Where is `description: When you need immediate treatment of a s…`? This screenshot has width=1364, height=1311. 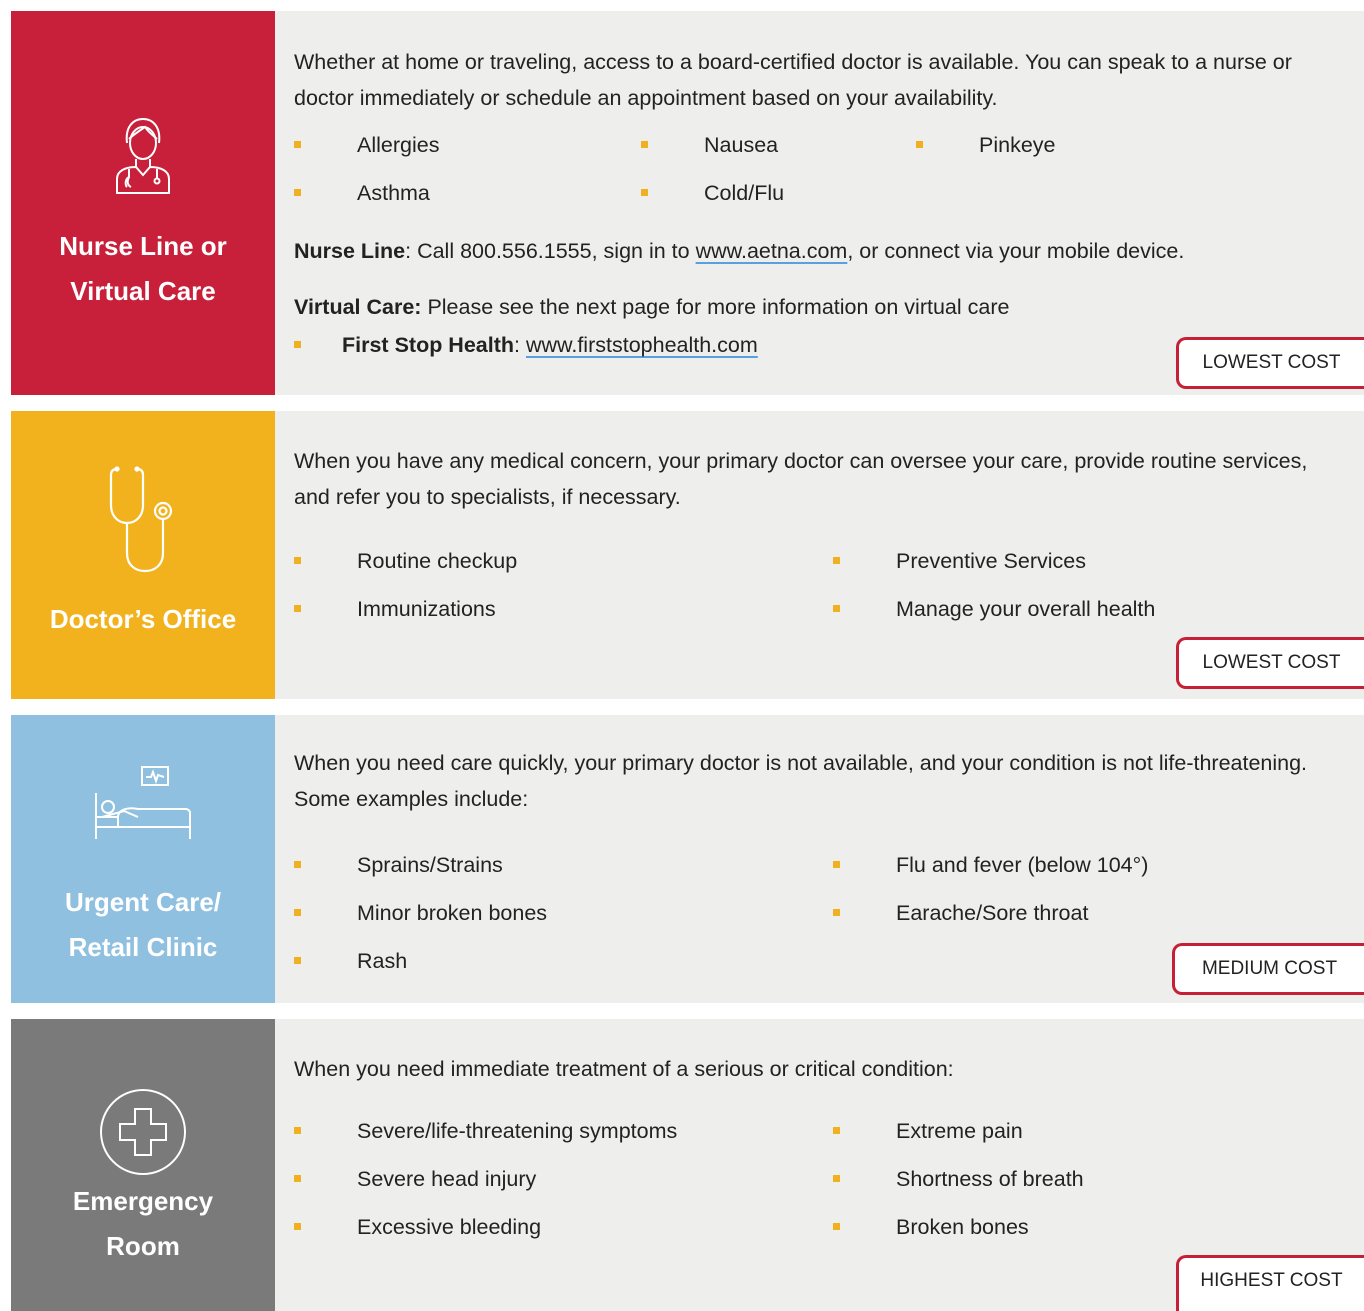
description: When you need immediate treatment of a s… is located at coordinates (624, 1069).